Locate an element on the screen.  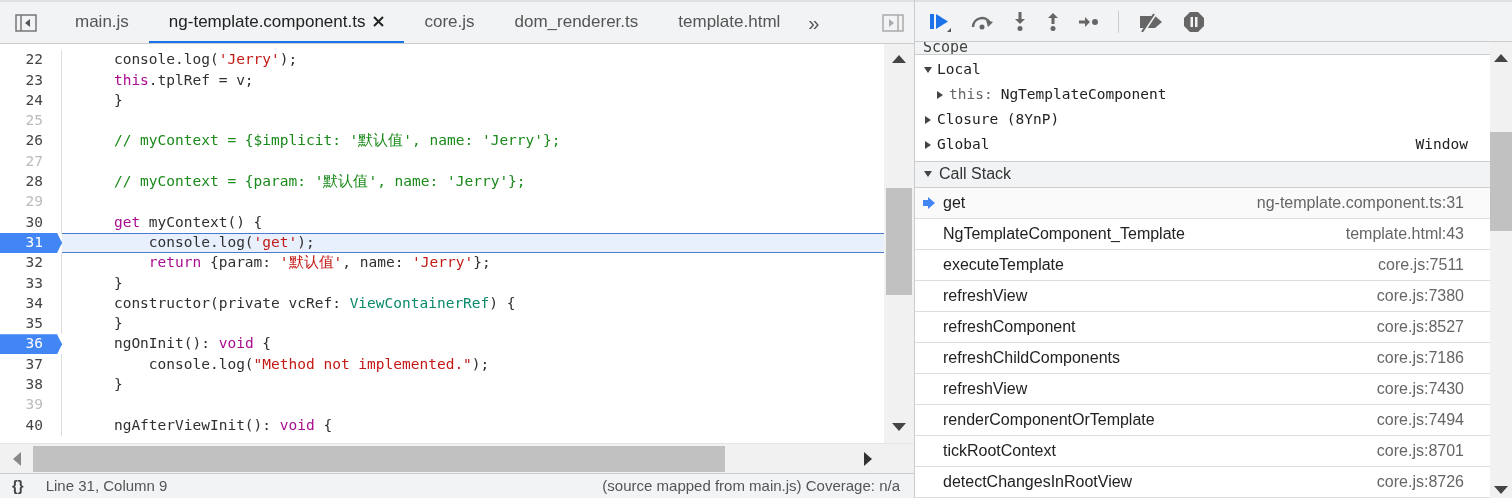
code-line: get myContext() { is located at coordinates (187, 222).